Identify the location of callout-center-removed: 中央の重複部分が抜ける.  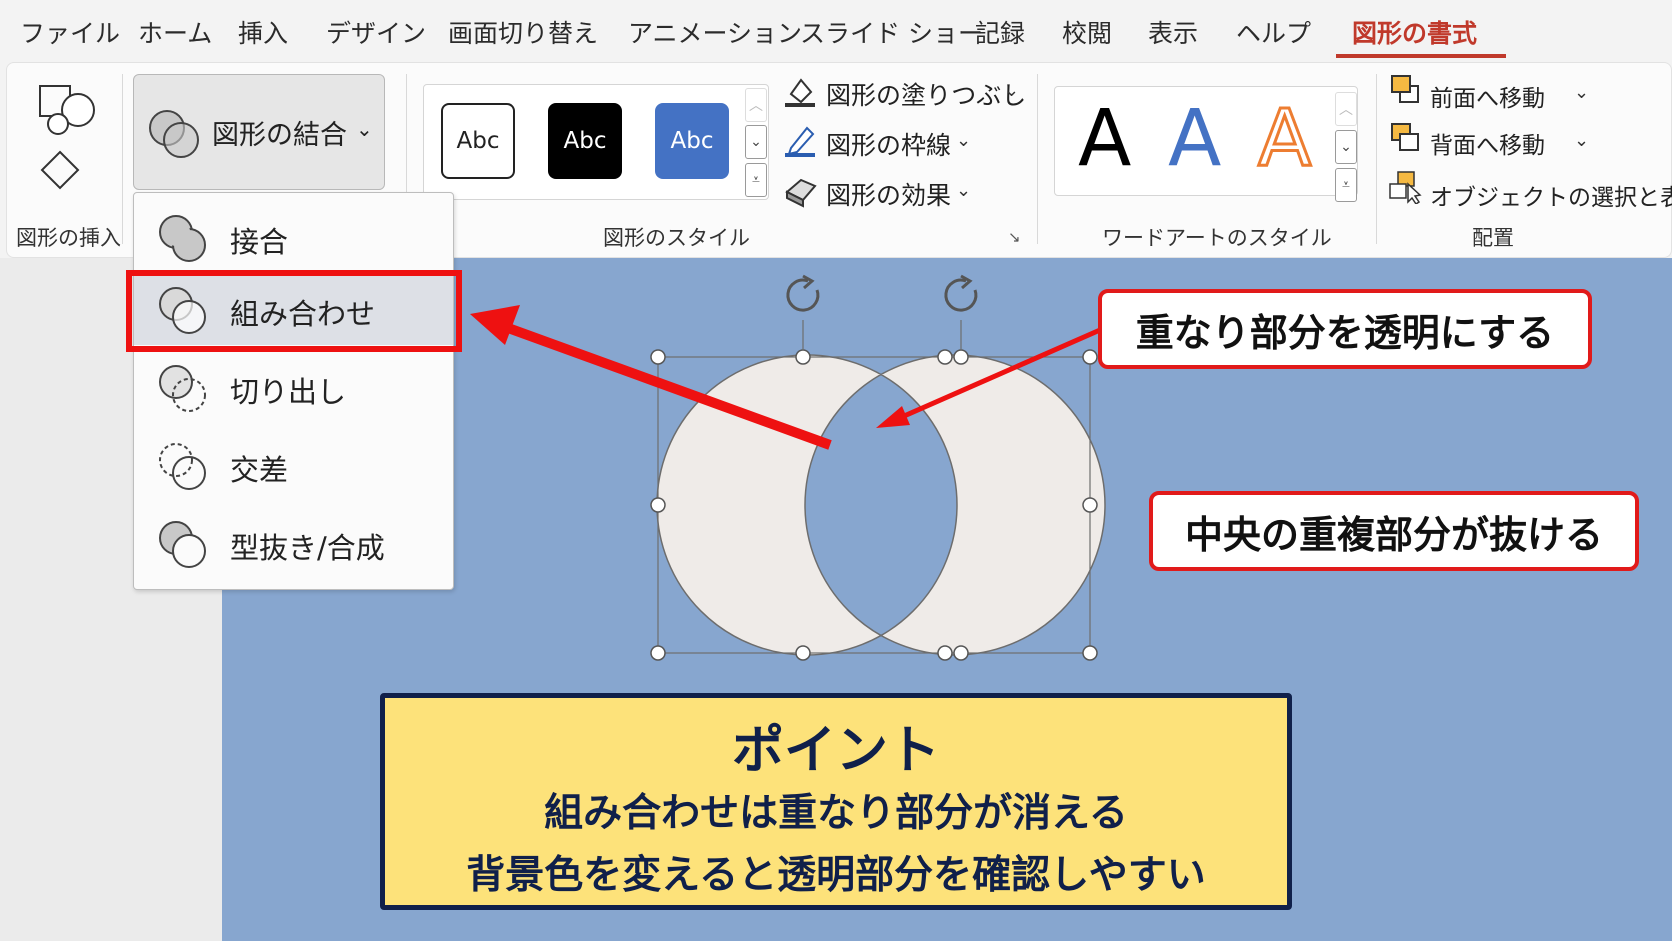
(1394, 531).